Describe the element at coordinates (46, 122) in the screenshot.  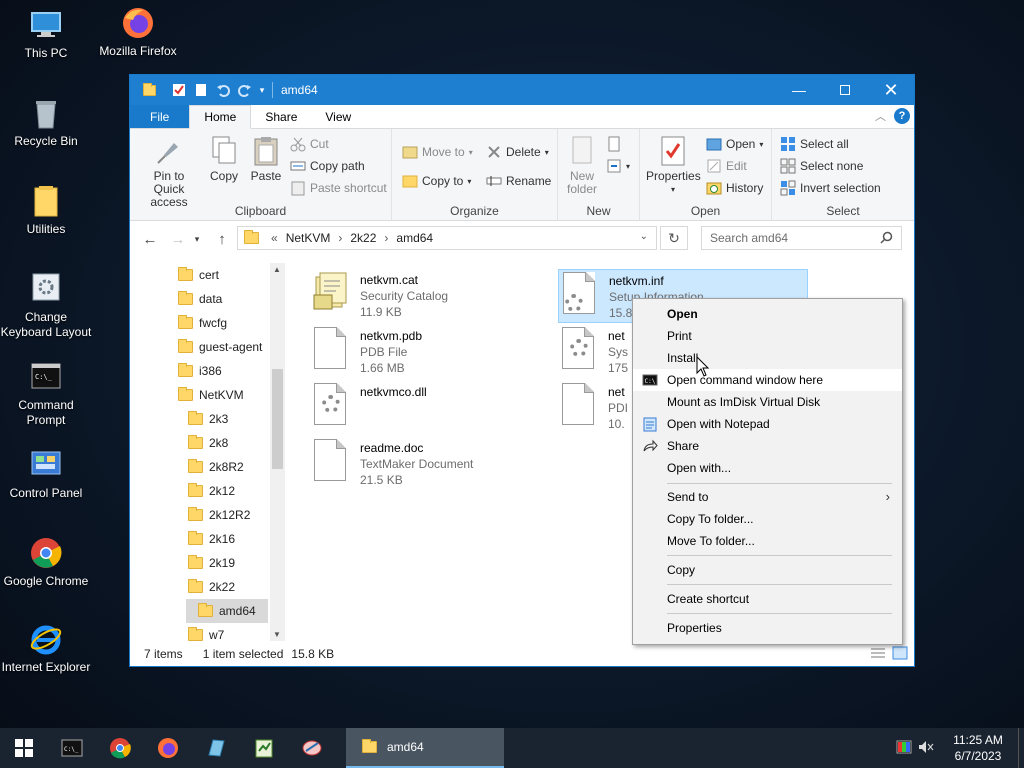
I see `desktop-icon-recycle-bin: Recycle Bin` at that location.